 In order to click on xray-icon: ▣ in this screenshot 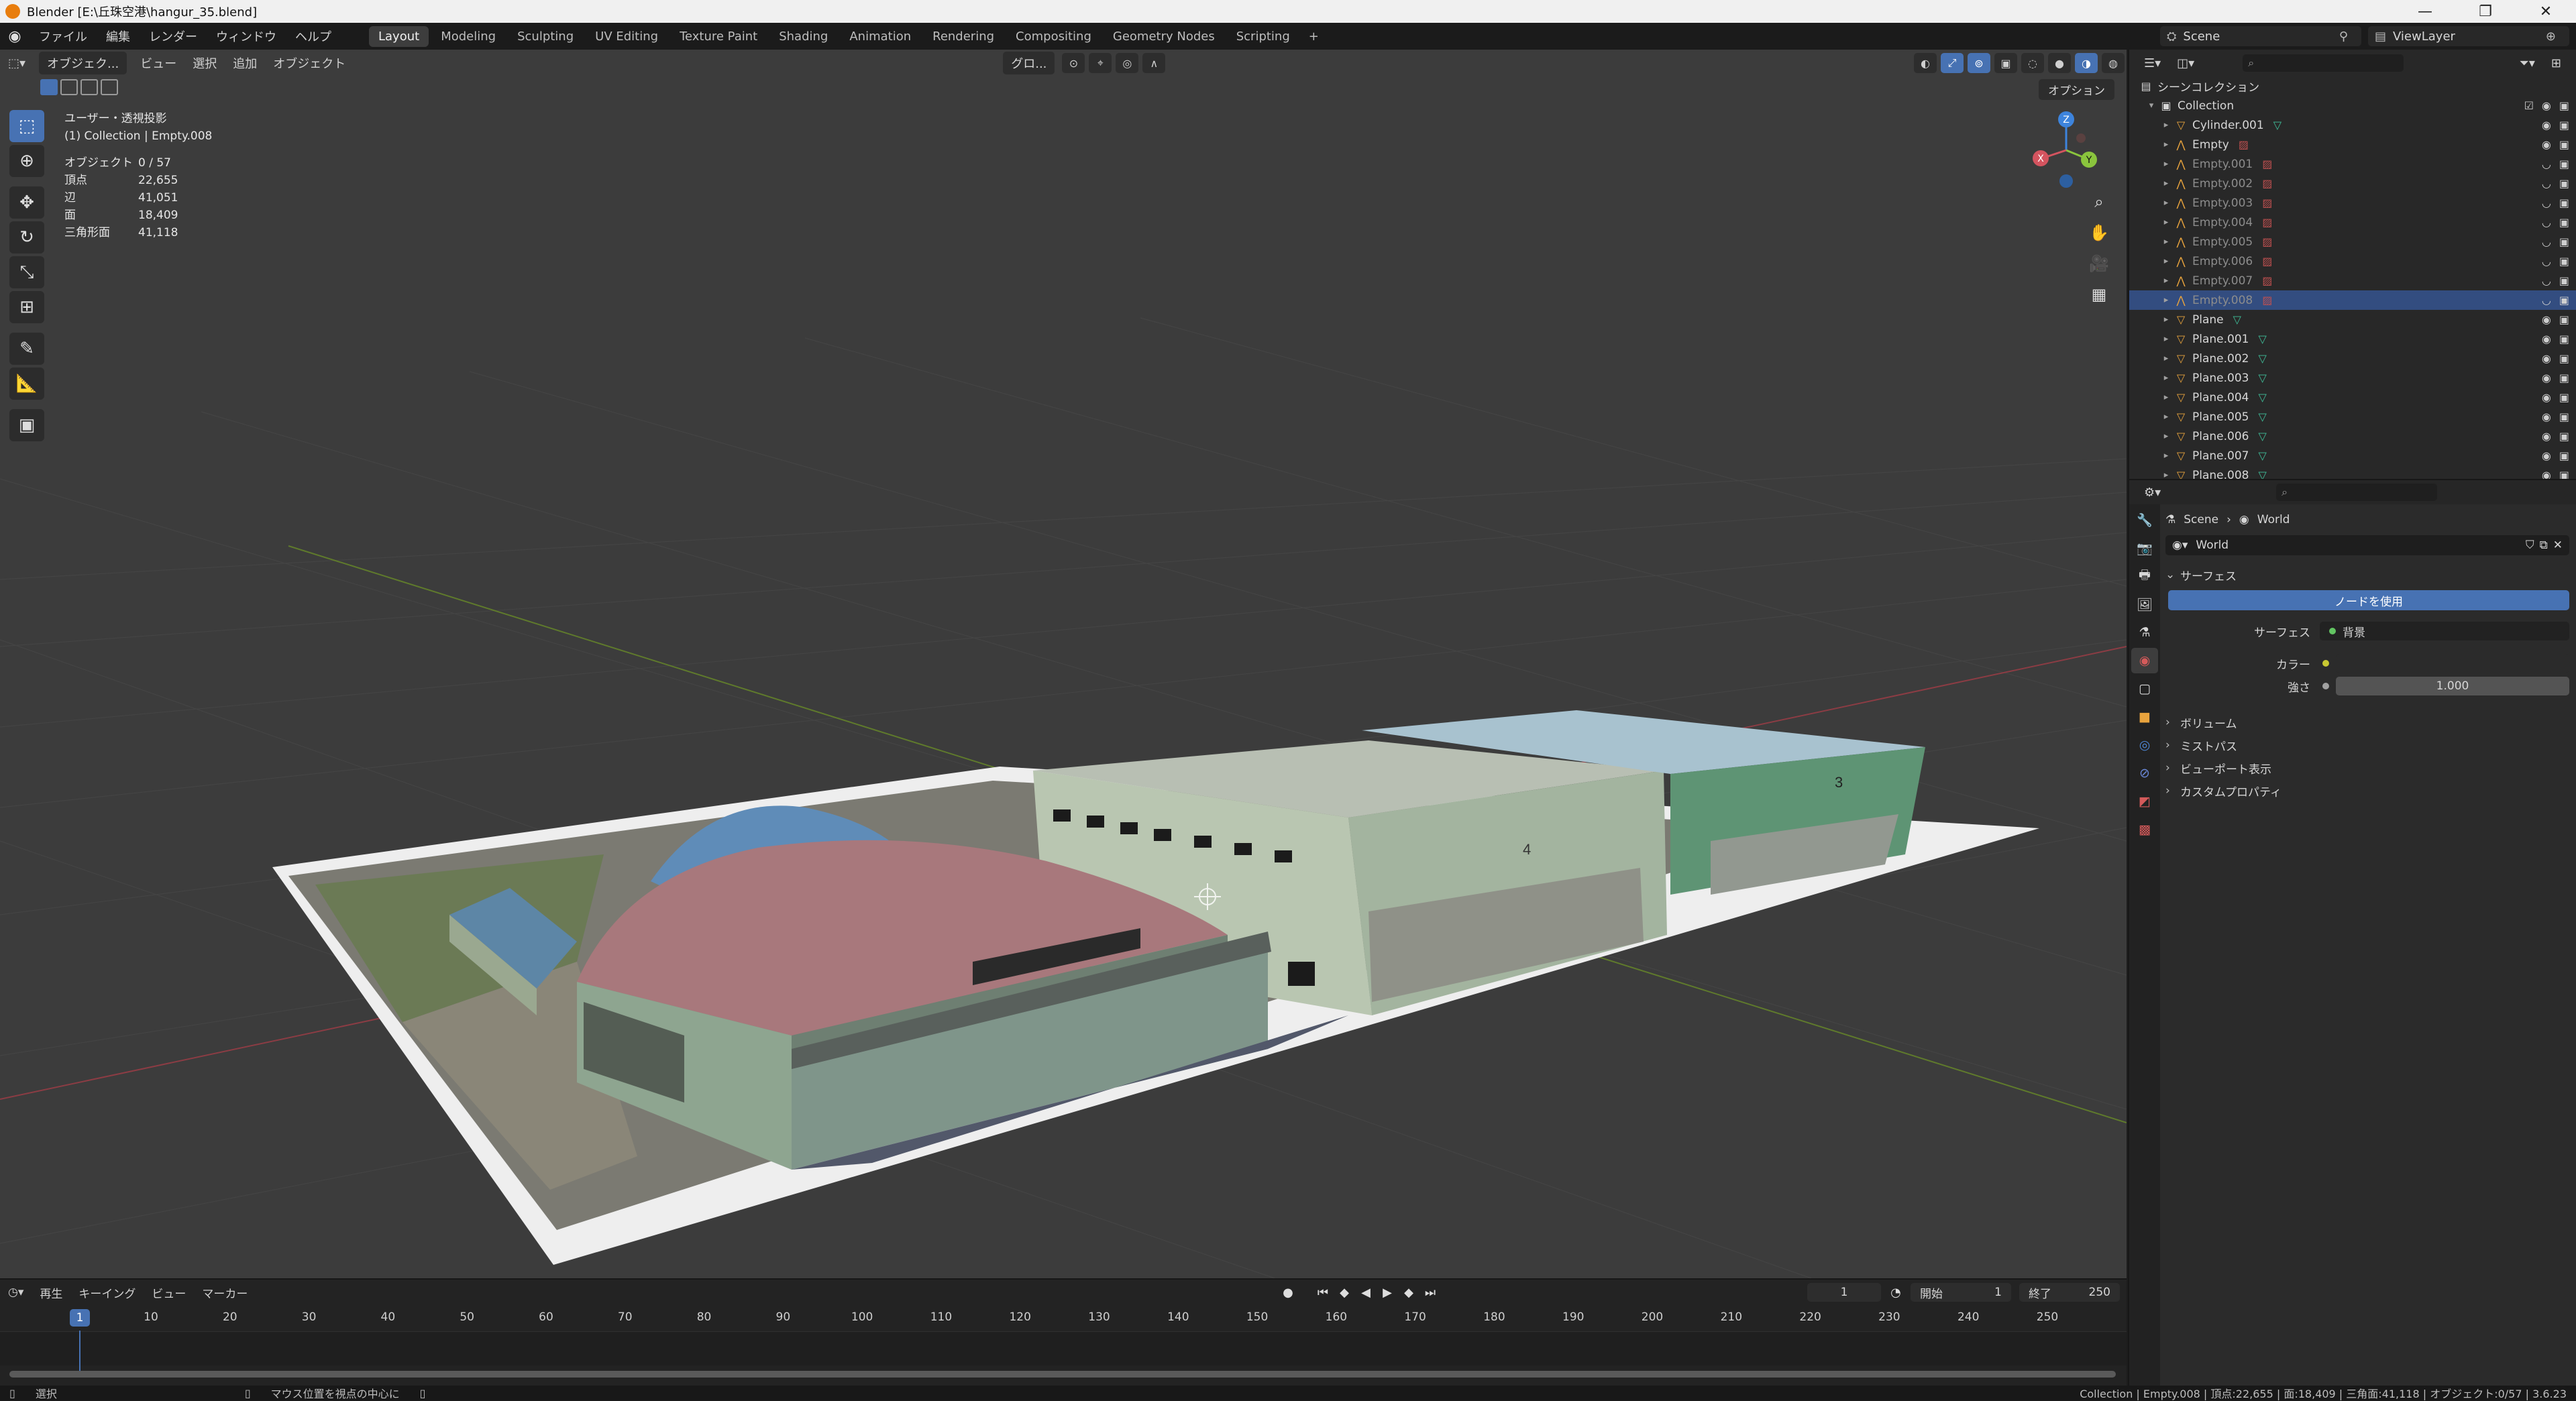, I will do `click(2005, 63)`.